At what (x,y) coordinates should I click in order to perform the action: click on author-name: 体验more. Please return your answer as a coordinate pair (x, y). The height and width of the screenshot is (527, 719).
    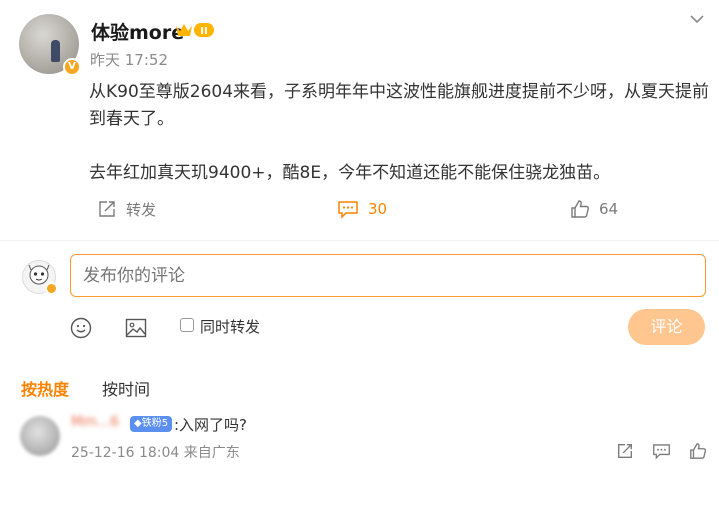
    Looking at the image, I should click on (137, 31).